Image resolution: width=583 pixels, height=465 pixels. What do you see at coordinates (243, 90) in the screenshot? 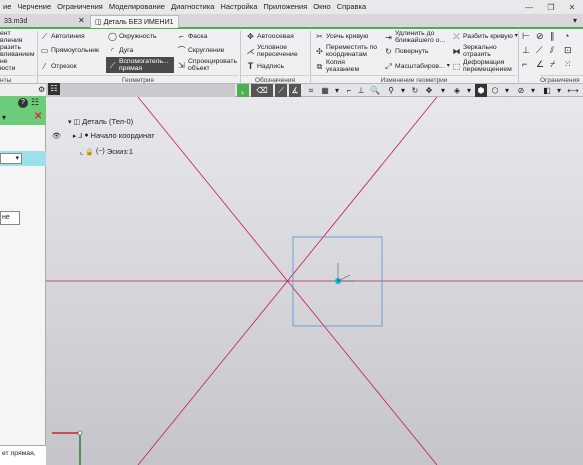
I see `sketch-mode-icon: ⌞` at bounding box center [243, 90].